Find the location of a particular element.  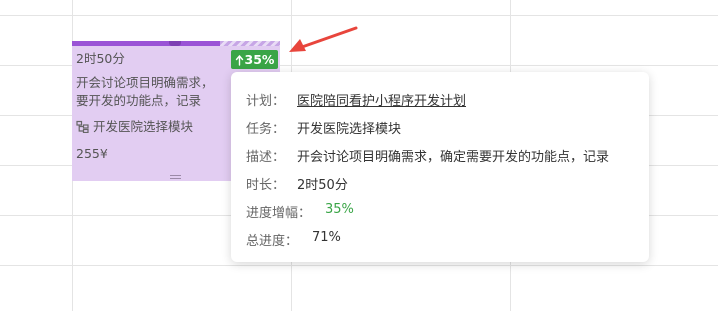

task-label: 任务： is located at coordinates (266, 129).